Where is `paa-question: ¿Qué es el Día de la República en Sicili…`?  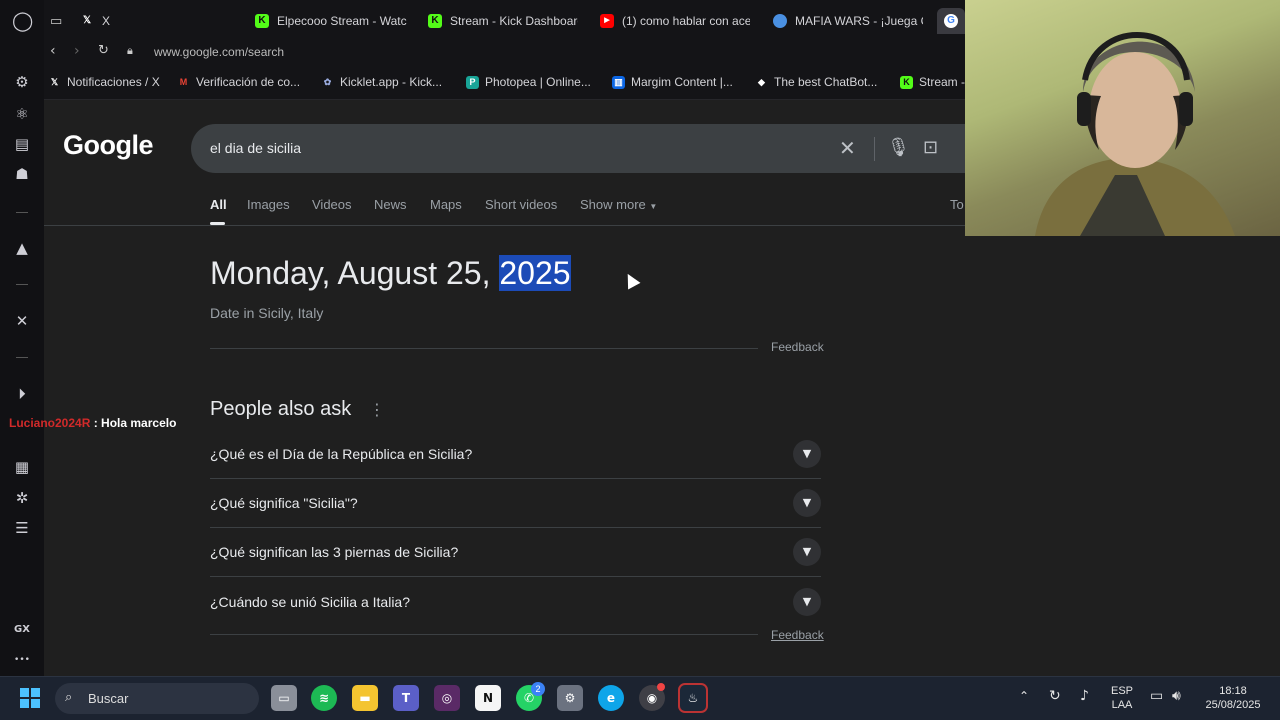
paa-question: ¿Qué es el Día de la República en Sicili… is located at coordinates (515, 454).